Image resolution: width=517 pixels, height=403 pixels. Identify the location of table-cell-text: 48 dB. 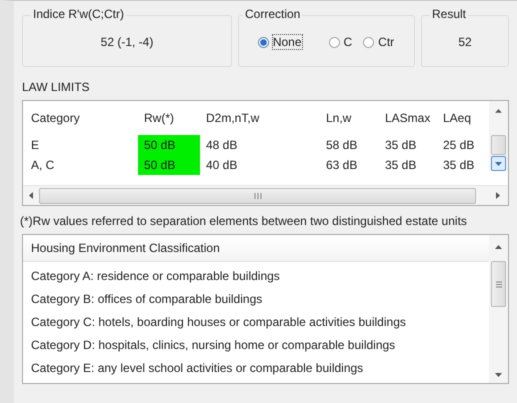
(221, 145).